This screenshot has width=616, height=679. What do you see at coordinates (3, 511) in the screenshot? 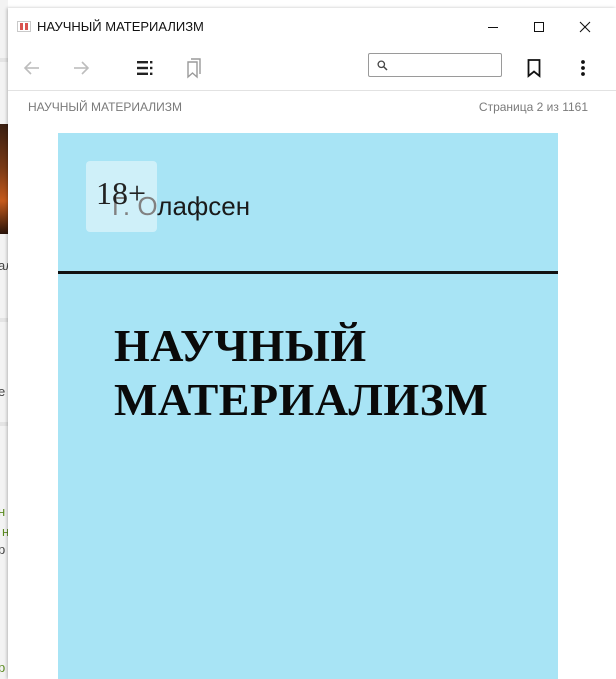
I see `background-link: н` at bounding box center [3, 511].